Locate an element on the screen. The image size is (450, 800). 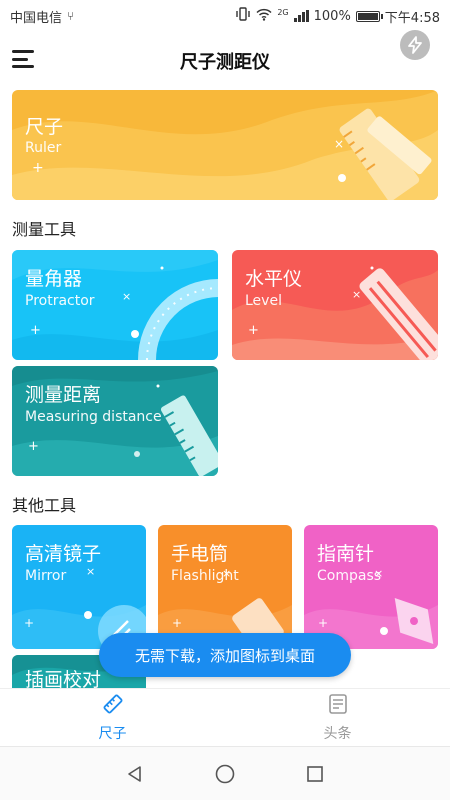
protractor-subtitle: Protractor is located at coordinates (60, 301).